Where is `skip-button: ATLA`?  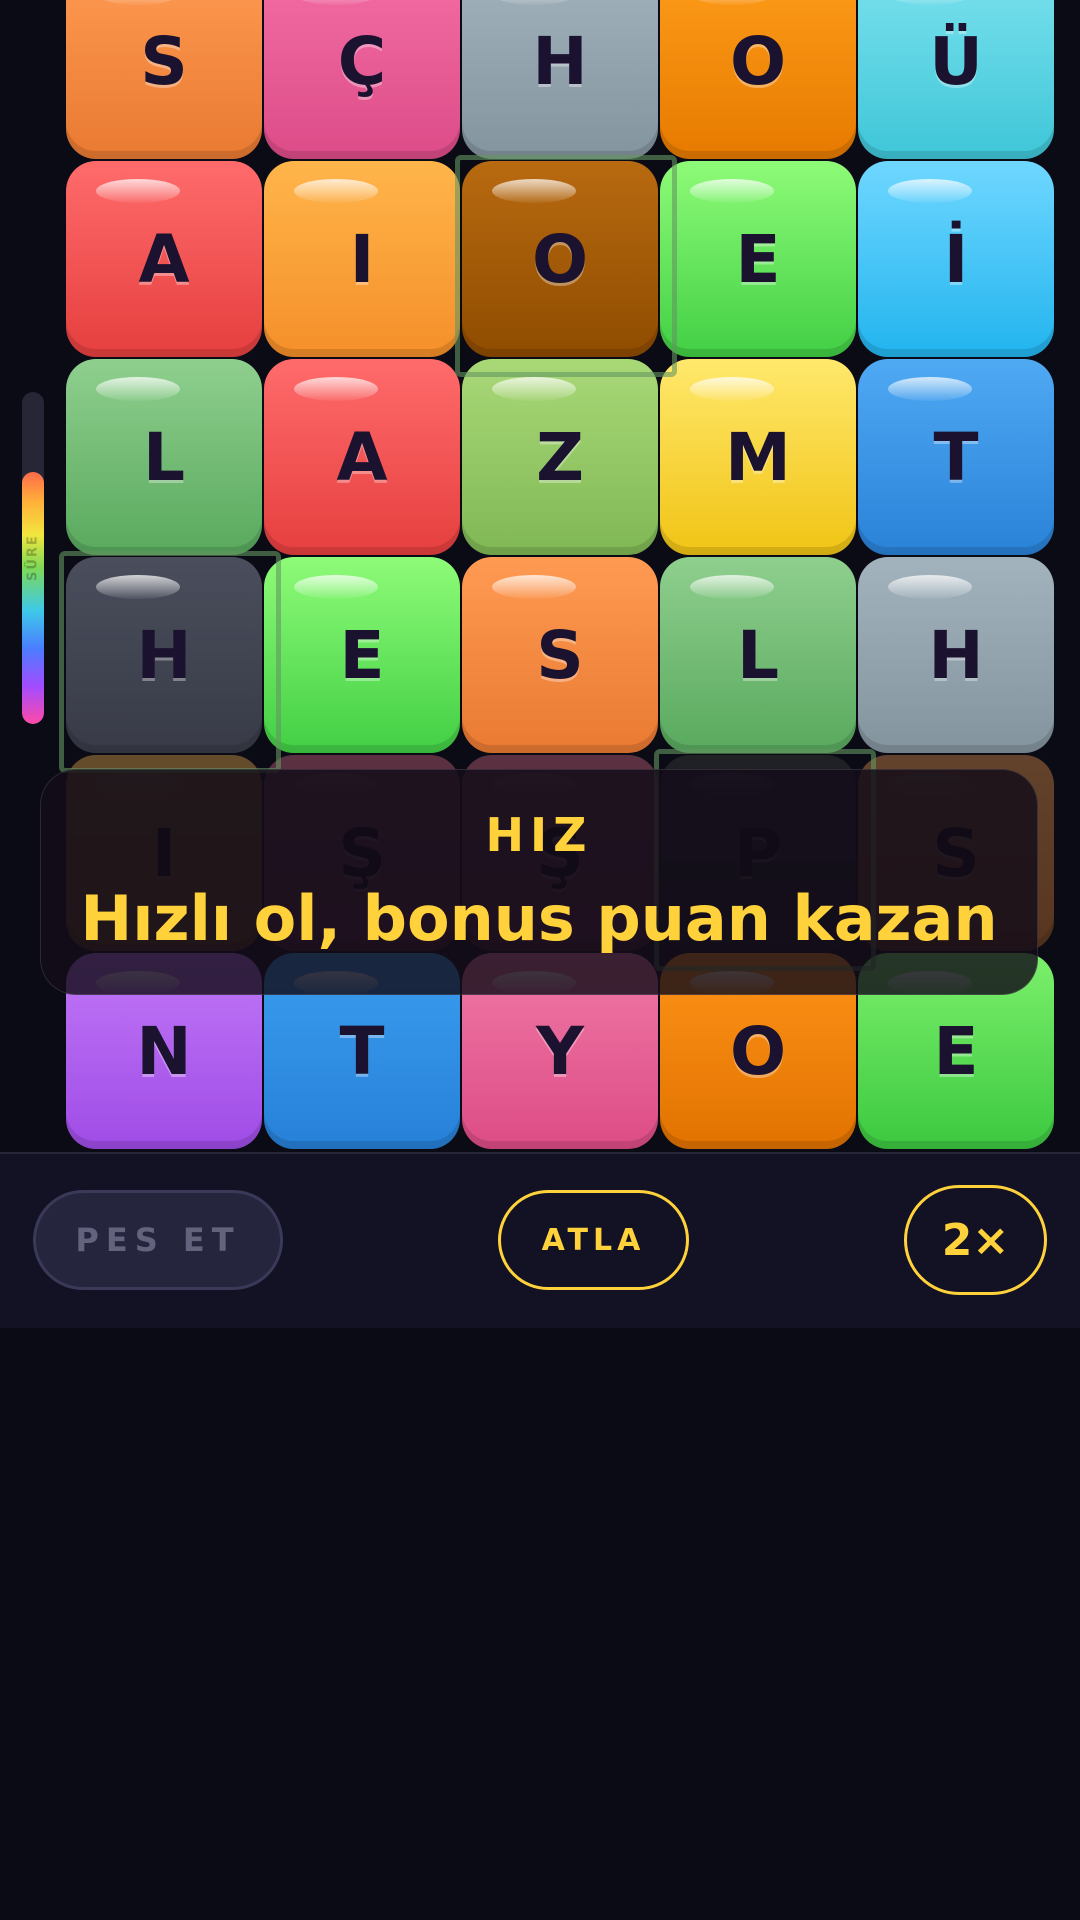
skip-button: ATLA is located at coordinates (593, 1240).